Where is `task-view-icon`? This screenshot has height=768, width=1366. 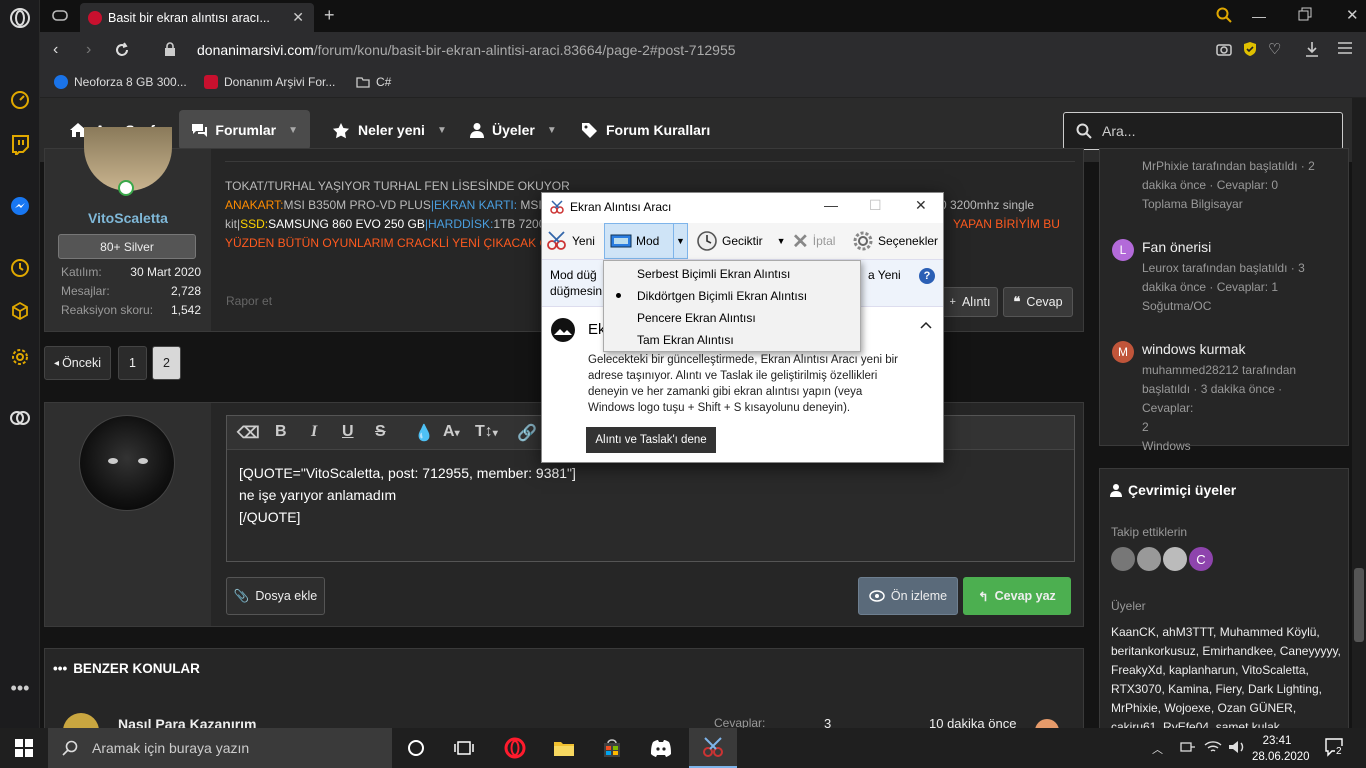
task-view-icon is located at coordinates (464, 748).